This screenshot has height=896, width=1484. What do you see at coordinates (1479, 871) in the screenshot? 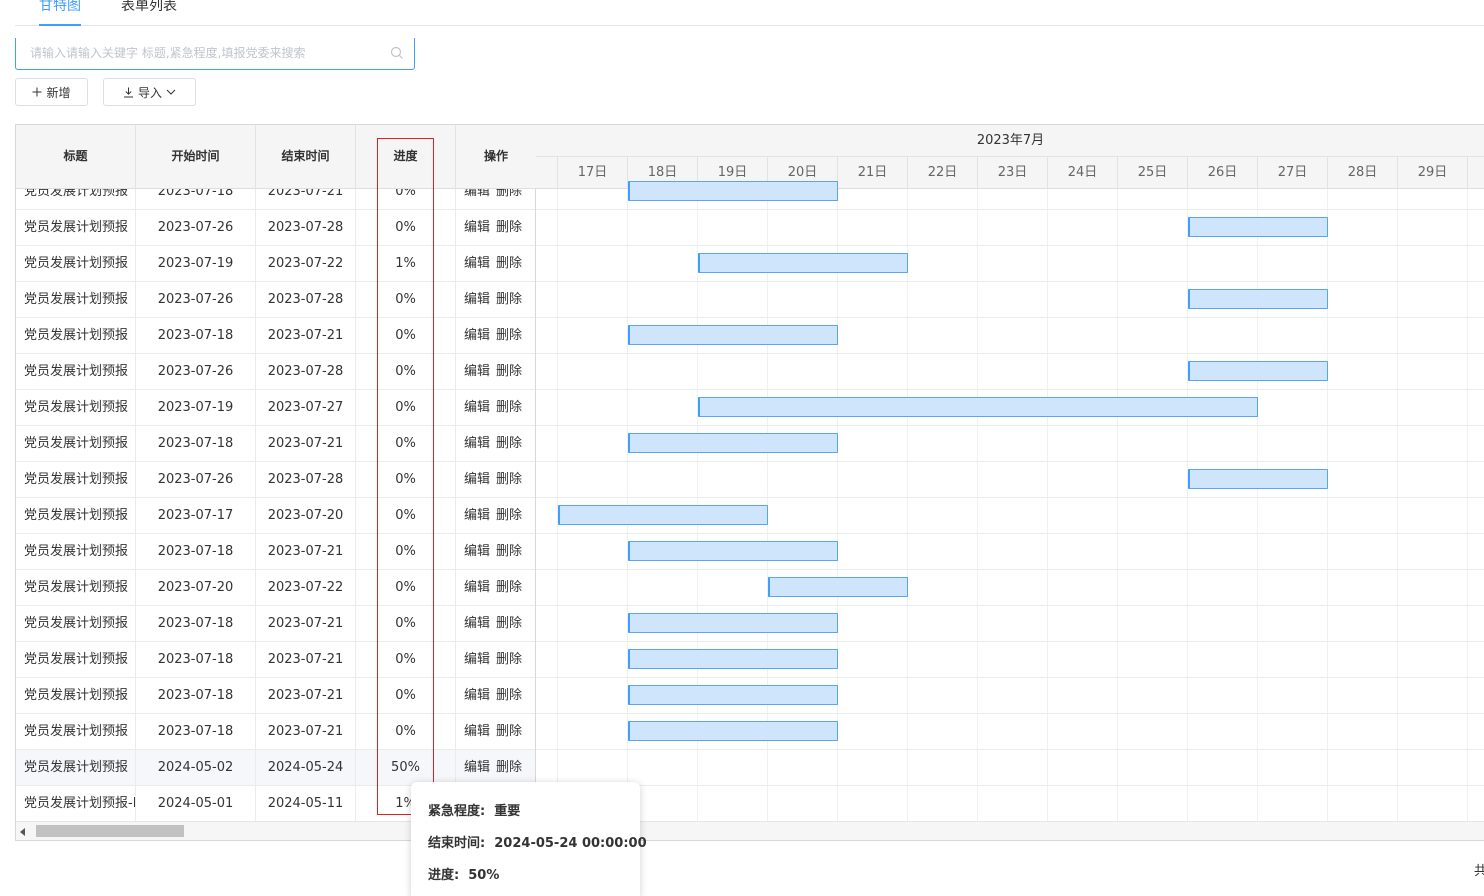
I see `pagination-total: 共` at bounding box center [1479, 871].